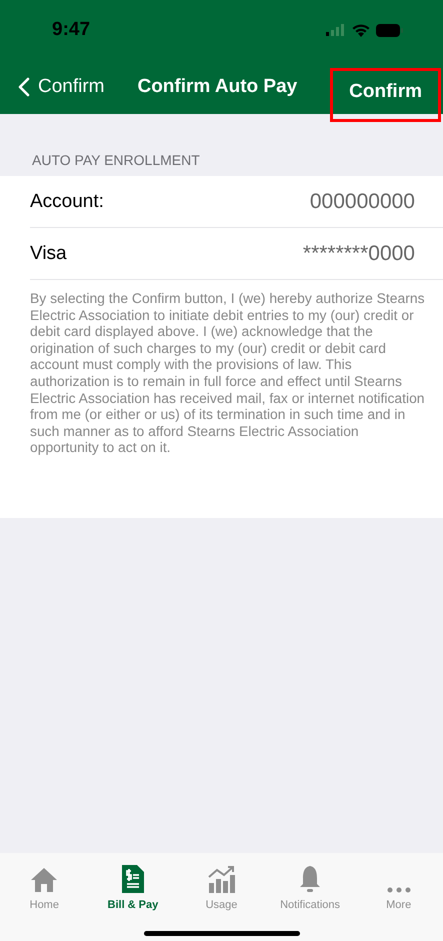 The width and height of the screenshot is (443, 941). I want to click on status-time: 9:47, so click(71, 30).